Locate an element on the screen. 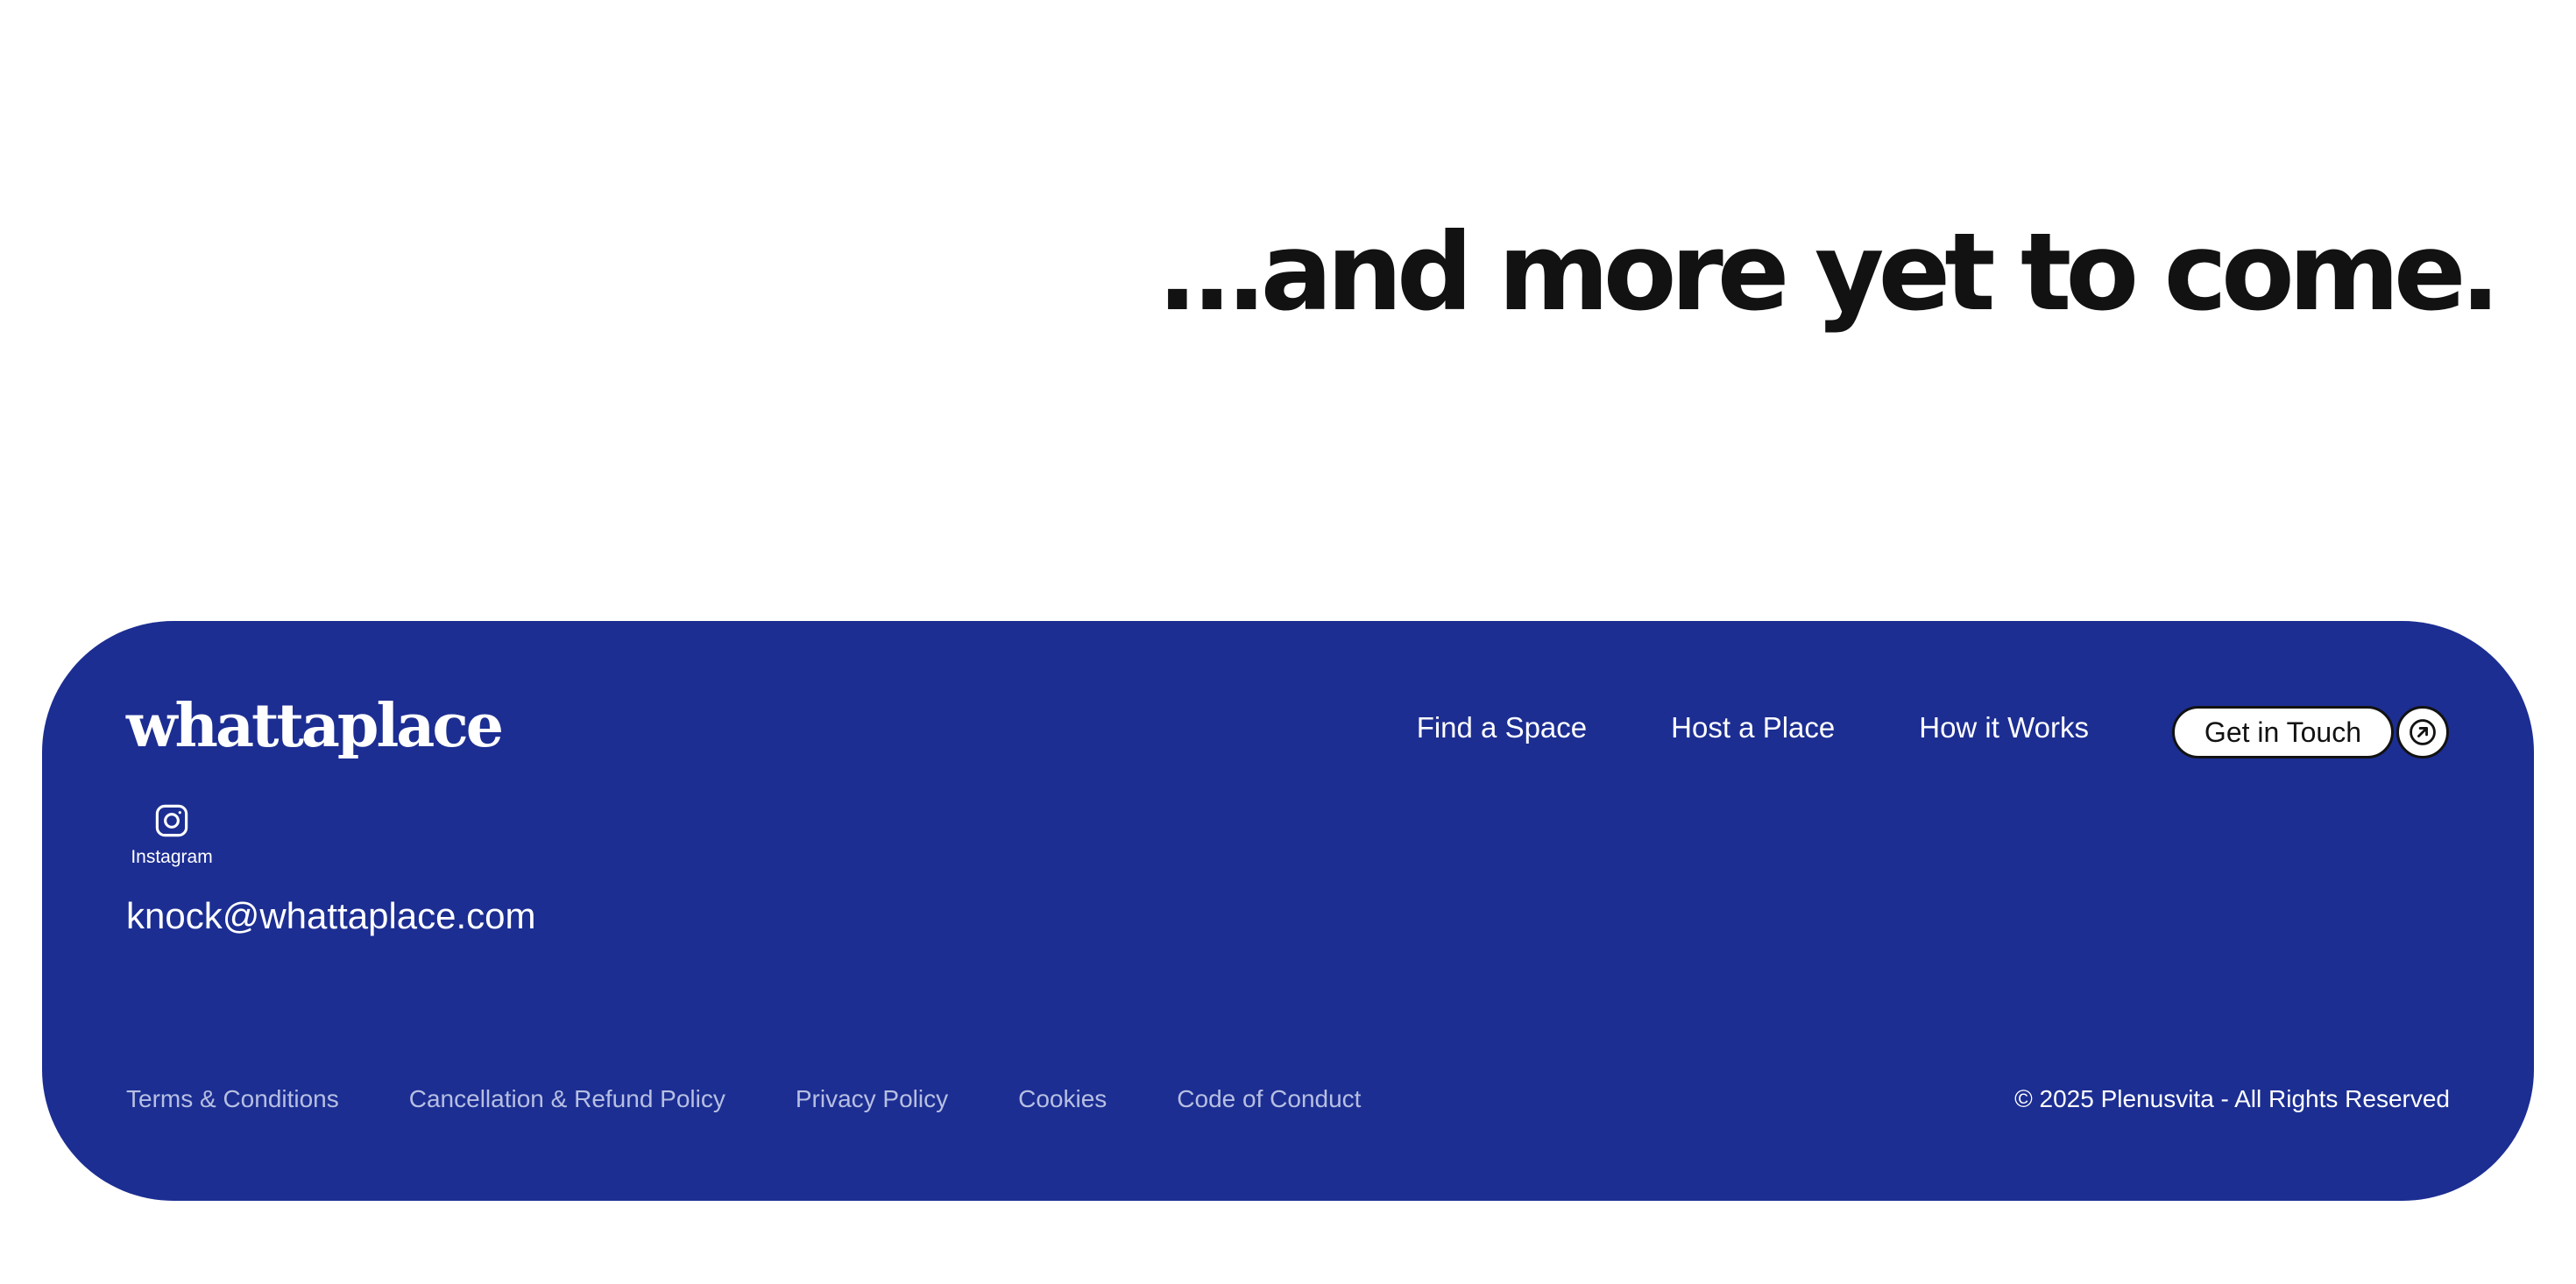  copyright-text: © 2025 Plenusvita - All Rights Reserved is located at coordinates (2232, 1099).